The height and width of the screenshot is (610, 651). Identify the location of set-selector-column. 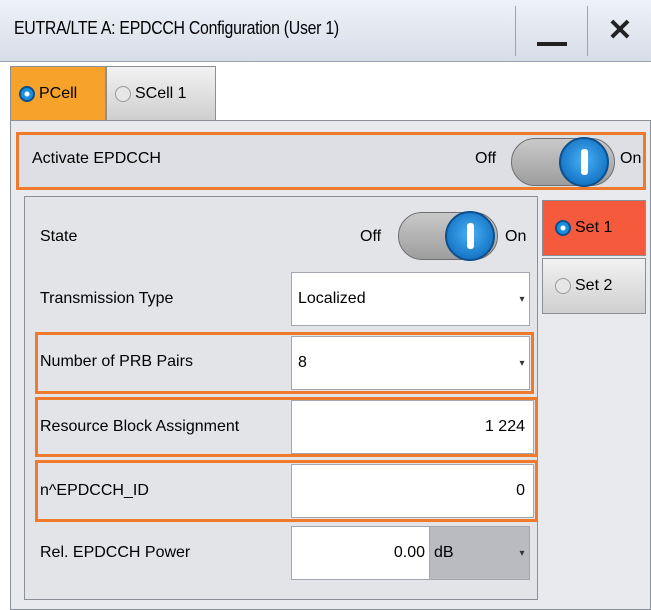
(592, 398).